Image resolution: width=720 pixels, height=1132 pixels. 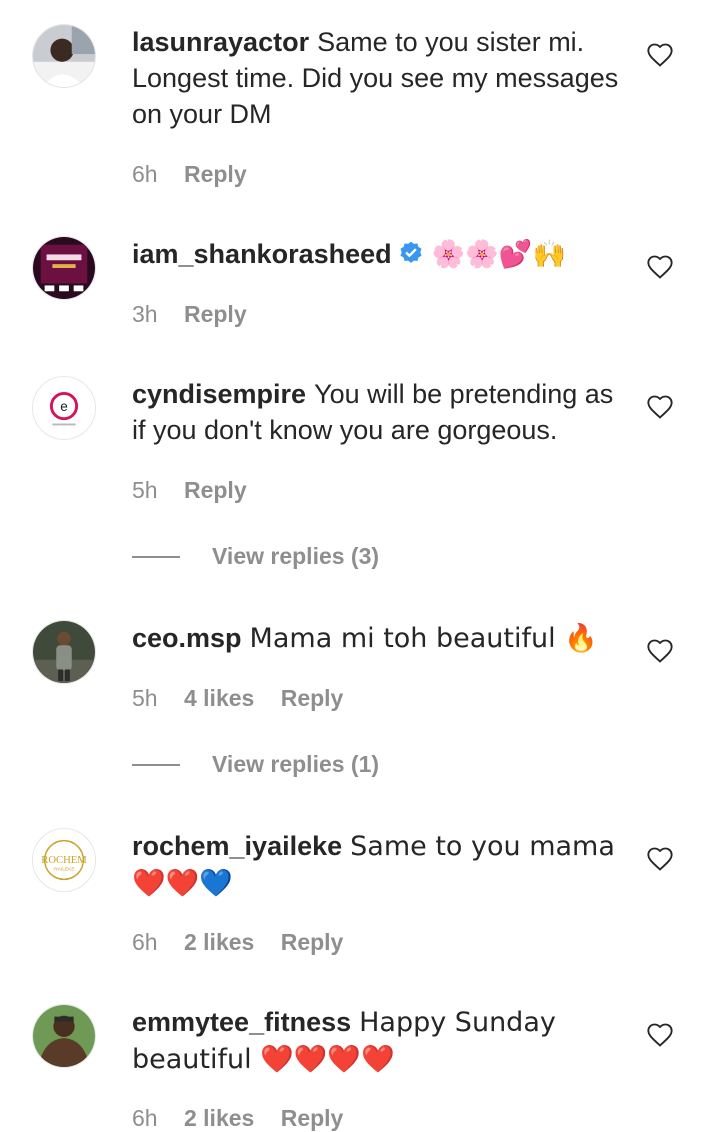 I want to click on comment-username: rochem_iyaileke, so click(x=237, y=846).